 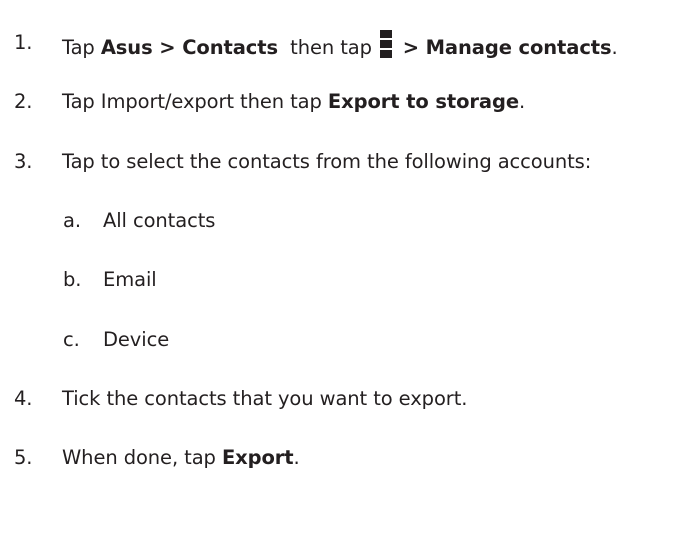 I want to click on bold-export: Export, so click(x=257, y=457).